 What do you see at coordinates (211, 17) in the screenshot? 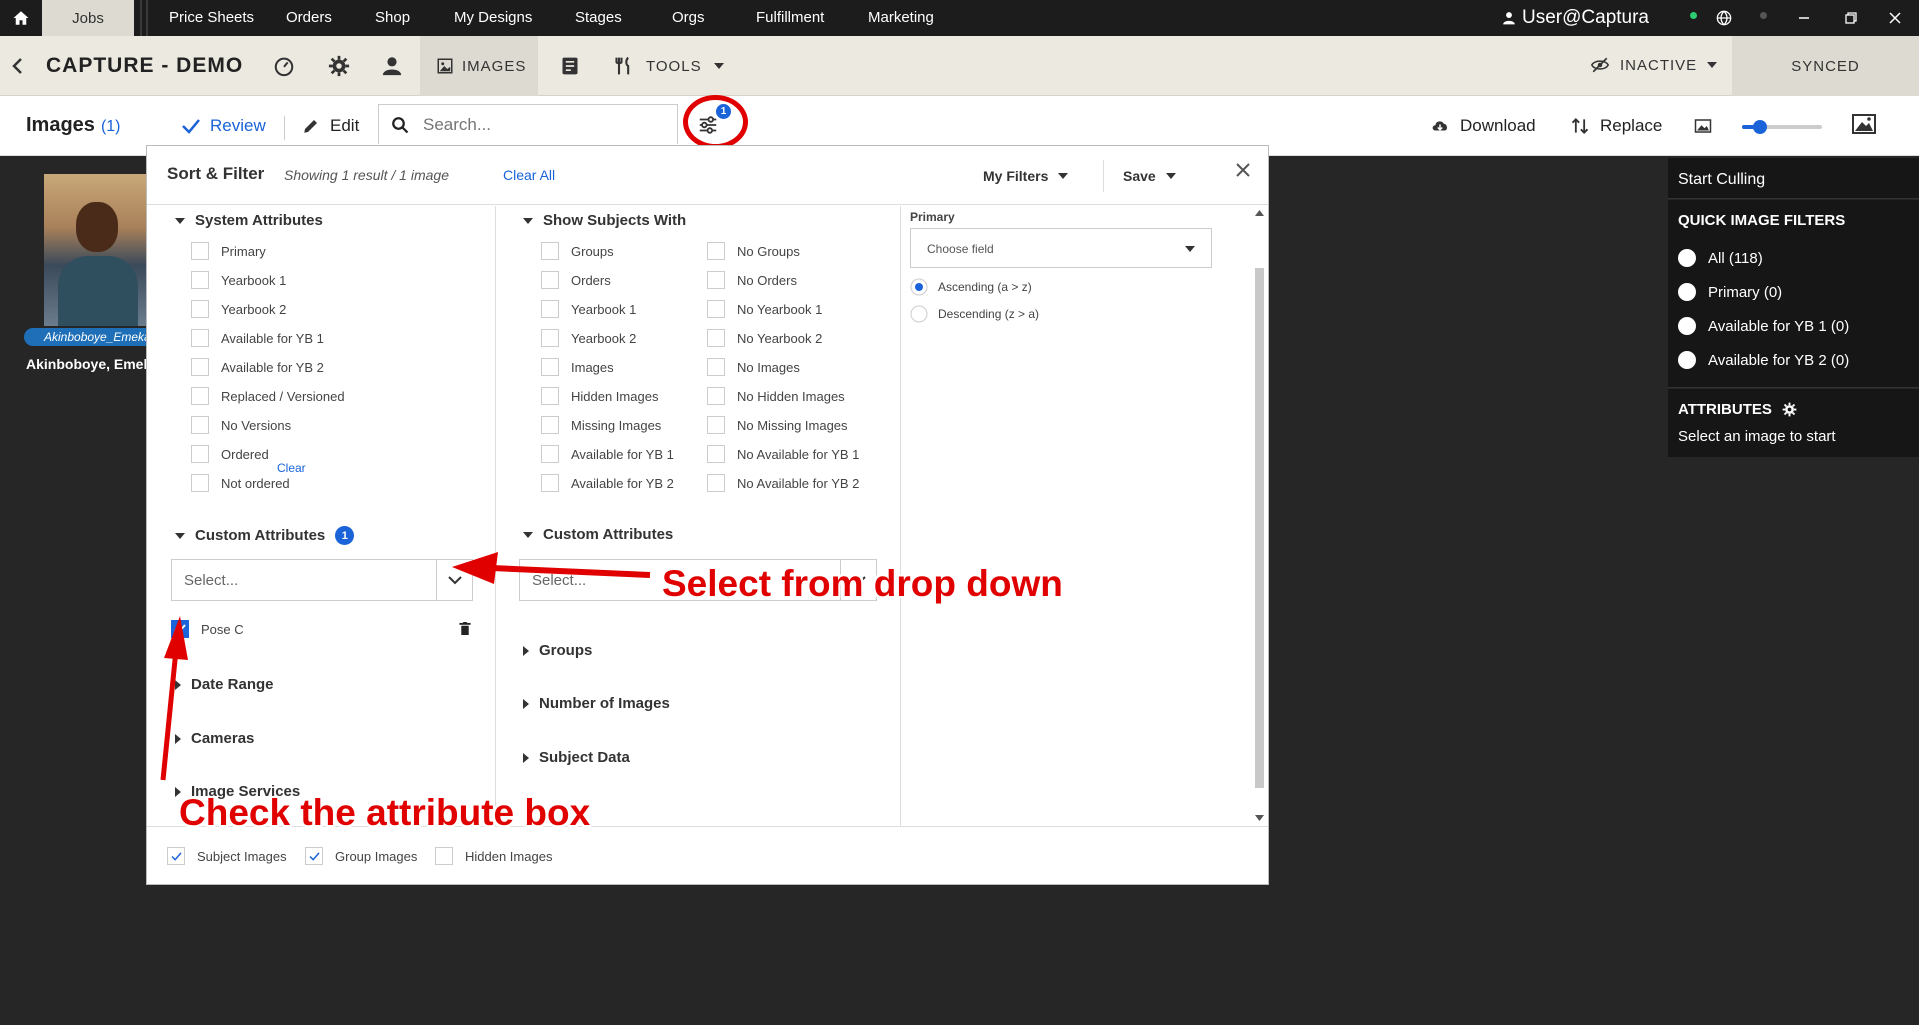
I see `nav-price-sheets: Price Sheets` at bounding box center [211, 17].